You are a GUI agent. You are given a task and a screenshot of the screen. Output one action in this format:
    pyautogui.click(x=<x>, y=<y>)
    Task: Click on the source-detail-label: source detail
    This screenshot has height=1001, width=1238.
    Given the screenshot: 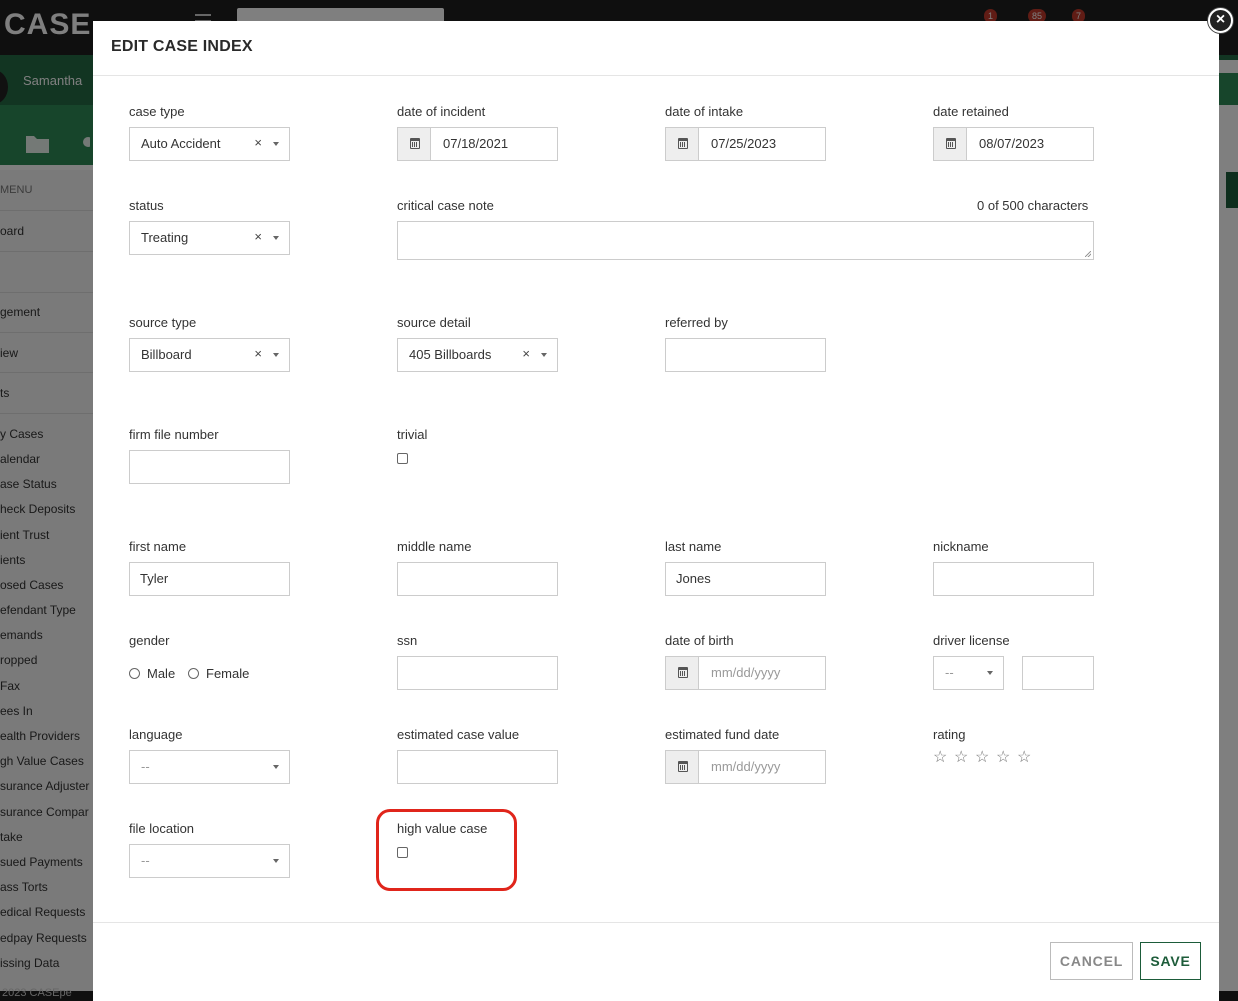 What is the action you would take?
    pyautogui.click(x=434, y=322)
    